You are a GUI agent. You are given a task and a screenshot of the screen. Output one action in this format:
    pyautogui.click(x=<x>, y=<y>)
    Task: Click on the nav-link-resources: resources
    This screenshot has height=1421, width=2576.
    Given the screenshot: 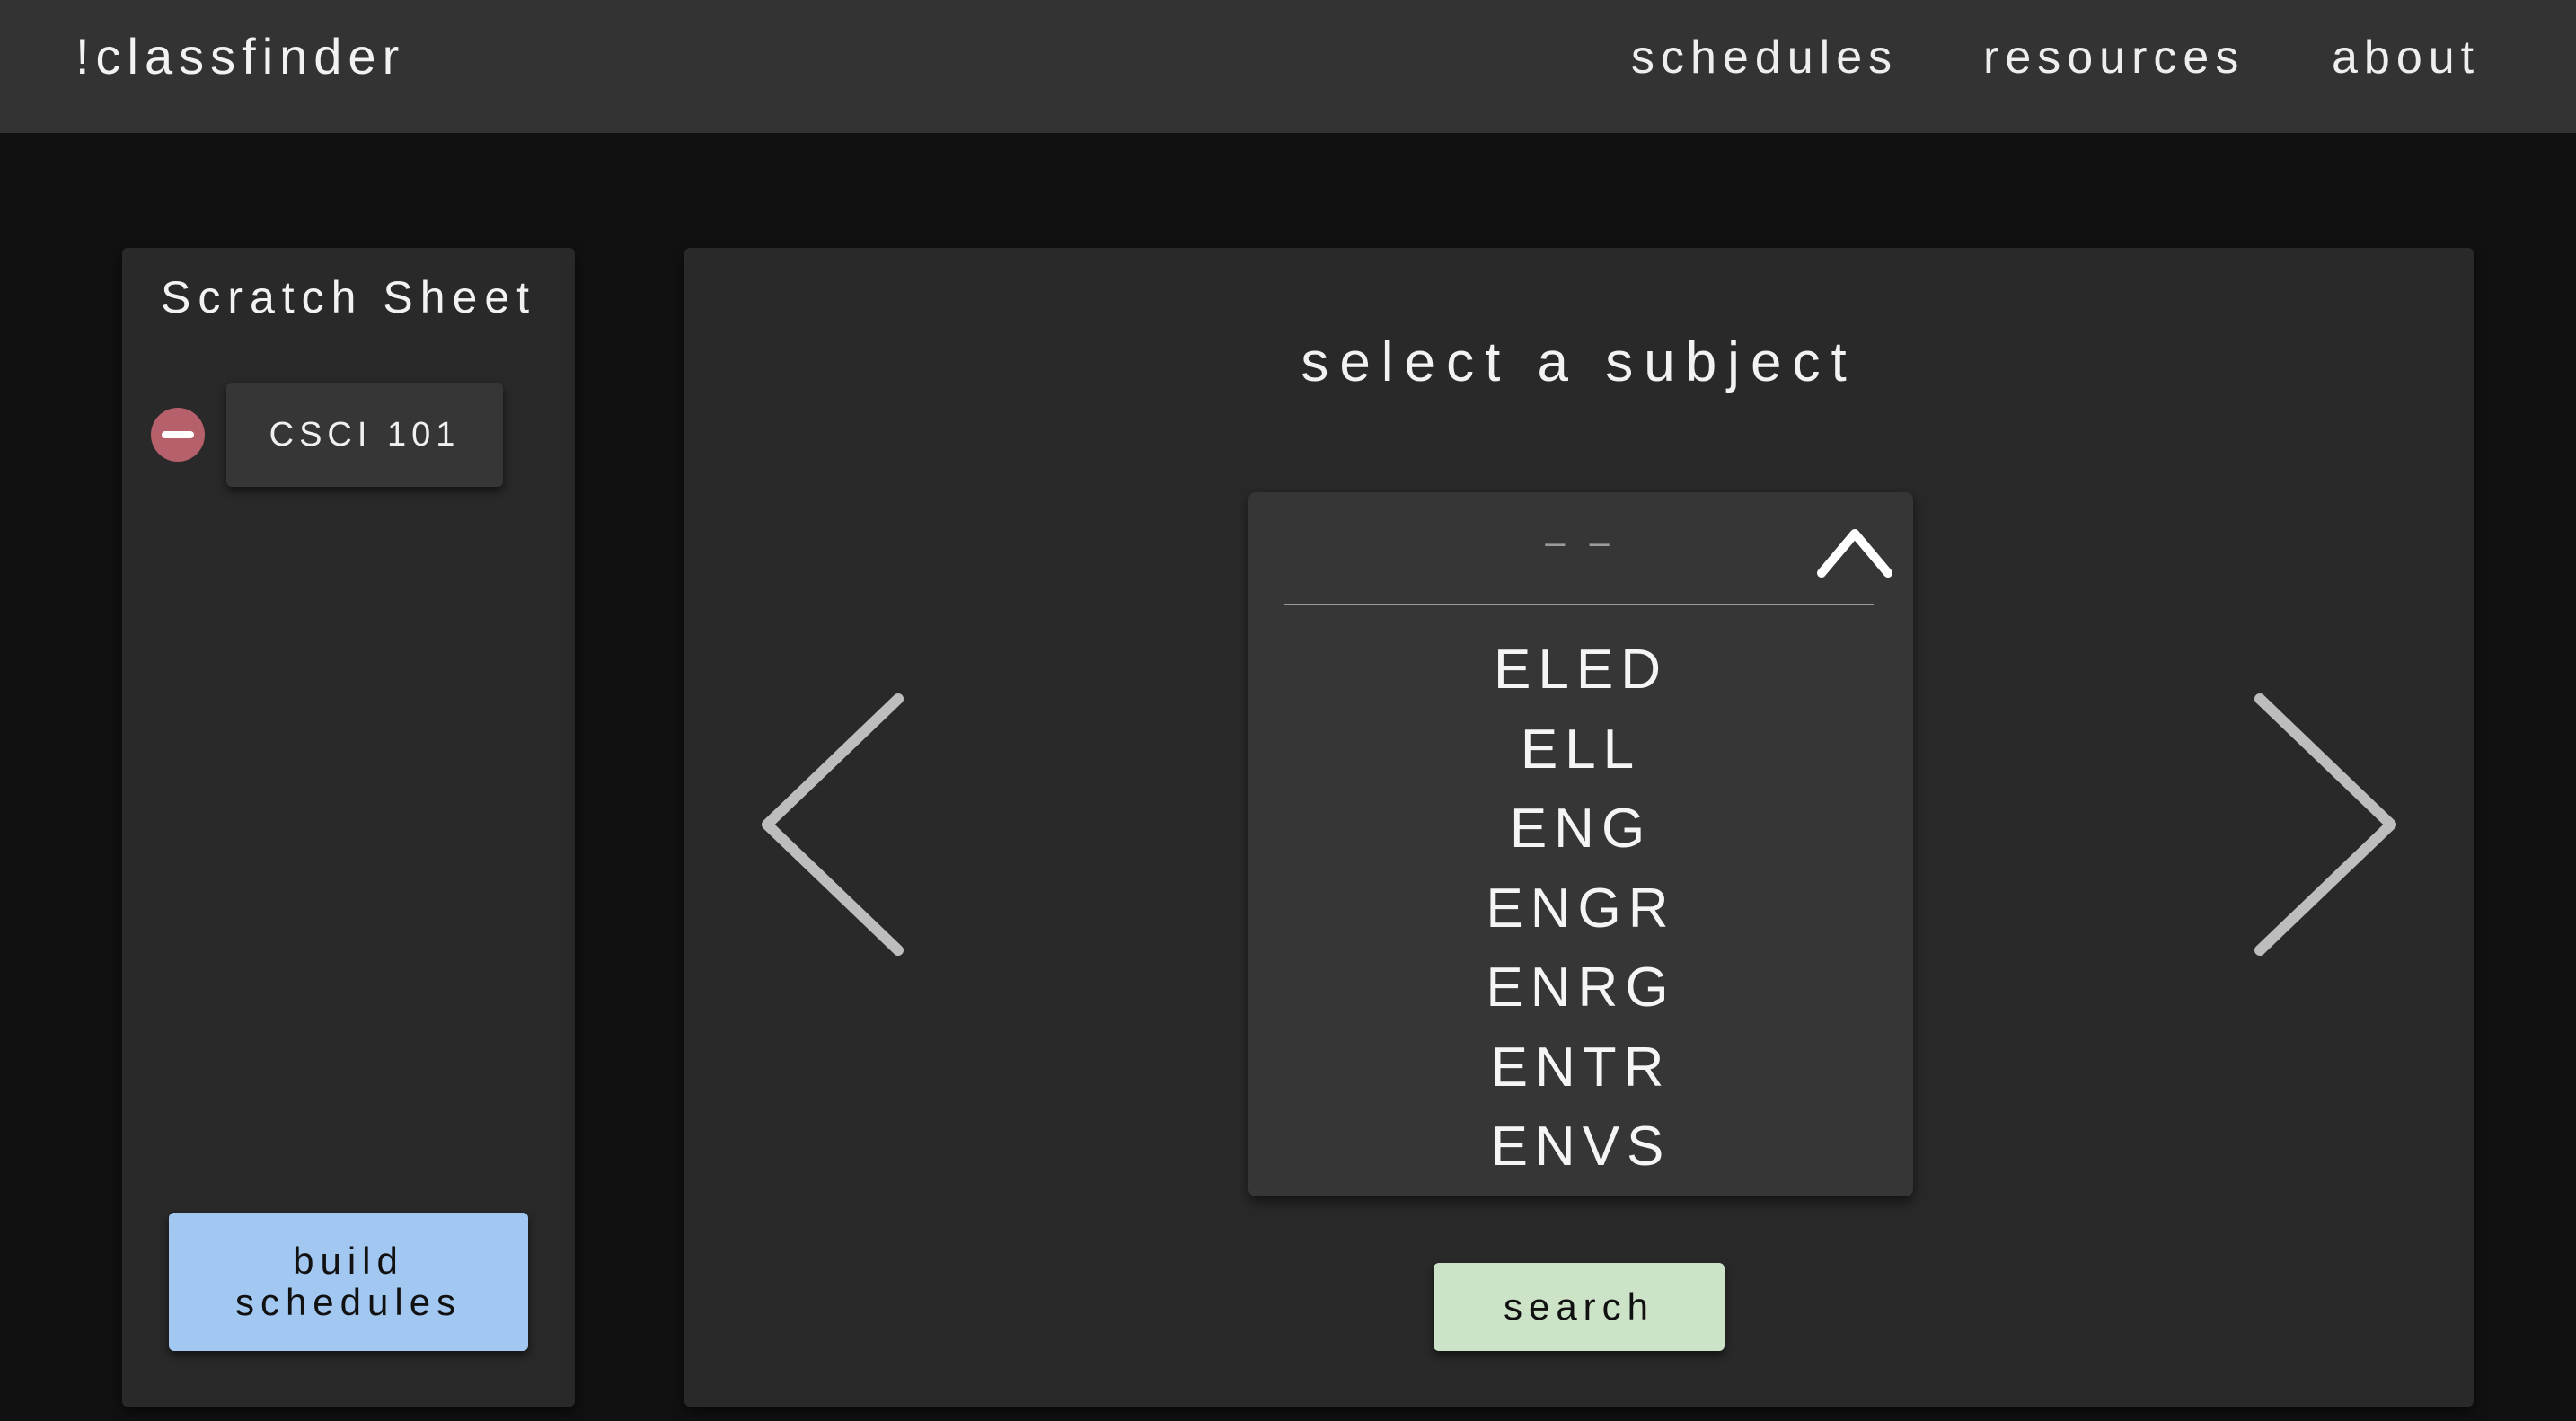 What is the action you would take?
    pyautogui.click(x=2114, y=57)
    